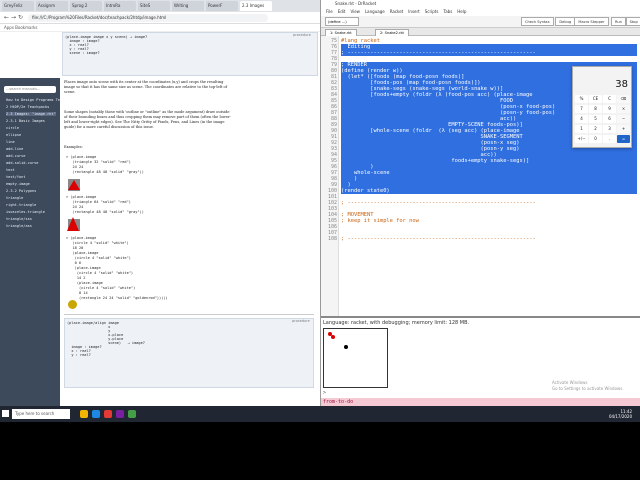  What do you see at coordinates (355, 11) in the screenshot?
I see `menu-item: View` at bounding box center [355, 11].